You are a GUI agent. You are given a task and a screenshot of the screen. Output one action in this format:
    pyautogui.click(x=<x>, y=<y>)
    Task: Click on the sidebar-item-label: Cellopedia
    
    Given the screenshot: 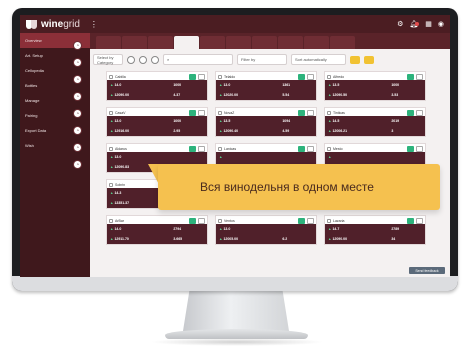 What is the action you would take?
    pyautogui.click(x=34, y=70)
    